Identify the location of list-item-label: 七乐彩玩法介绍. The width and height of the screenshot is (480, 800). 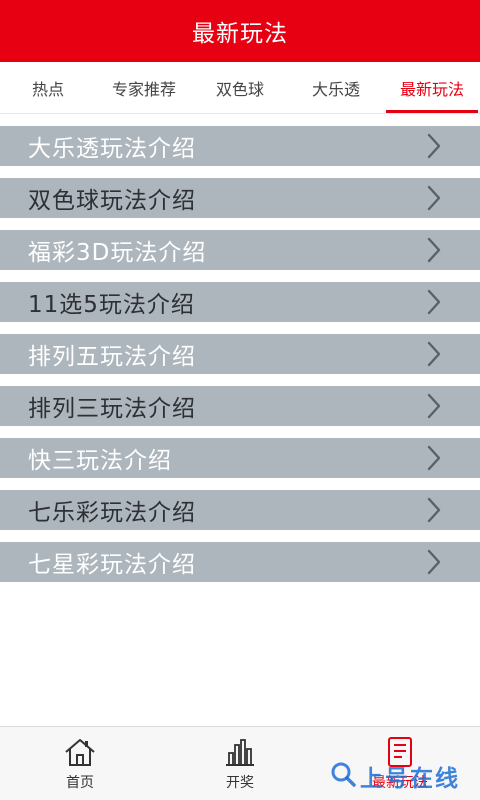
(112, 513).